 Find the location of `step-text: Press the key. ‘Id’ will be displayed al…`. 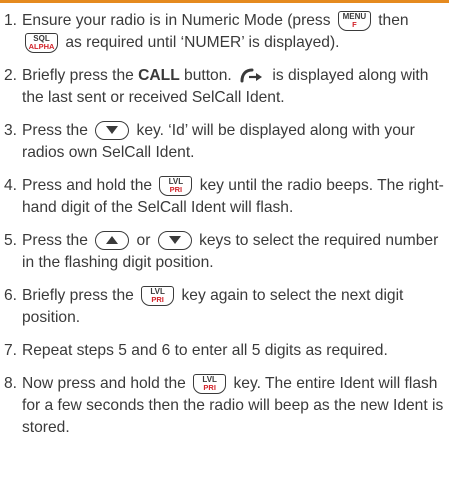

step-text: Press the key. ‘Id’ will be displayed al… is located at coordinates (218, 141).